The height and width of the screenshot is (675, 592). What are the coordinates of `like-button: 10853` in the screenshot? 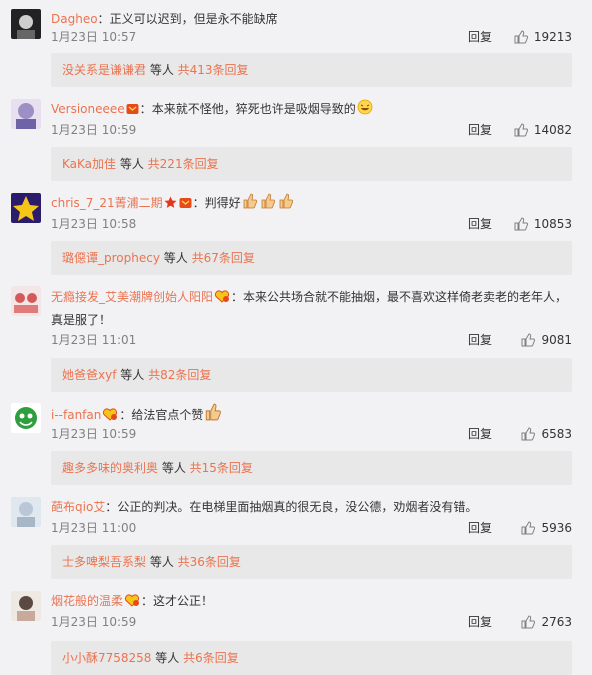 It's located at (543, 224).